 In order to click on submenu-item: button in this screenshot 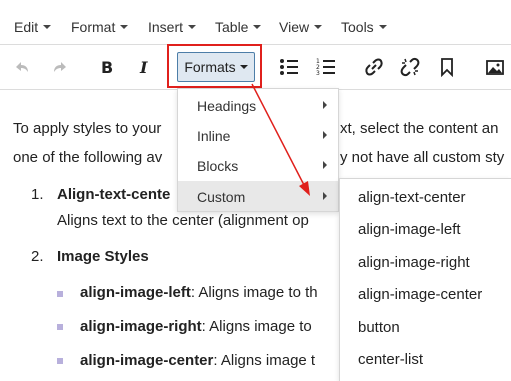, I will do `click(379, 327)`.